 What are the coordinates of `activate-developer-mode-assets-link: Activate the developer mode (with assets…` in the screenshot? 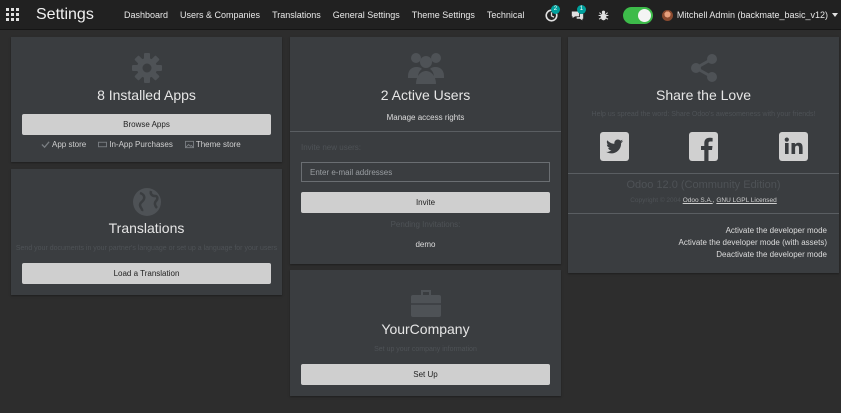 It's located at (752, 242).